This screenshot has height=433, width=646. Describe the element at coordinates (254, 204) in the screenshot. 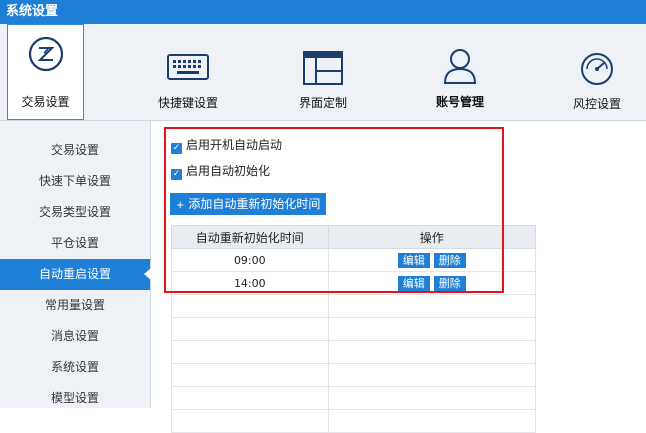

I see `add-button-label: 添加自动重新初始化时间` at that location.